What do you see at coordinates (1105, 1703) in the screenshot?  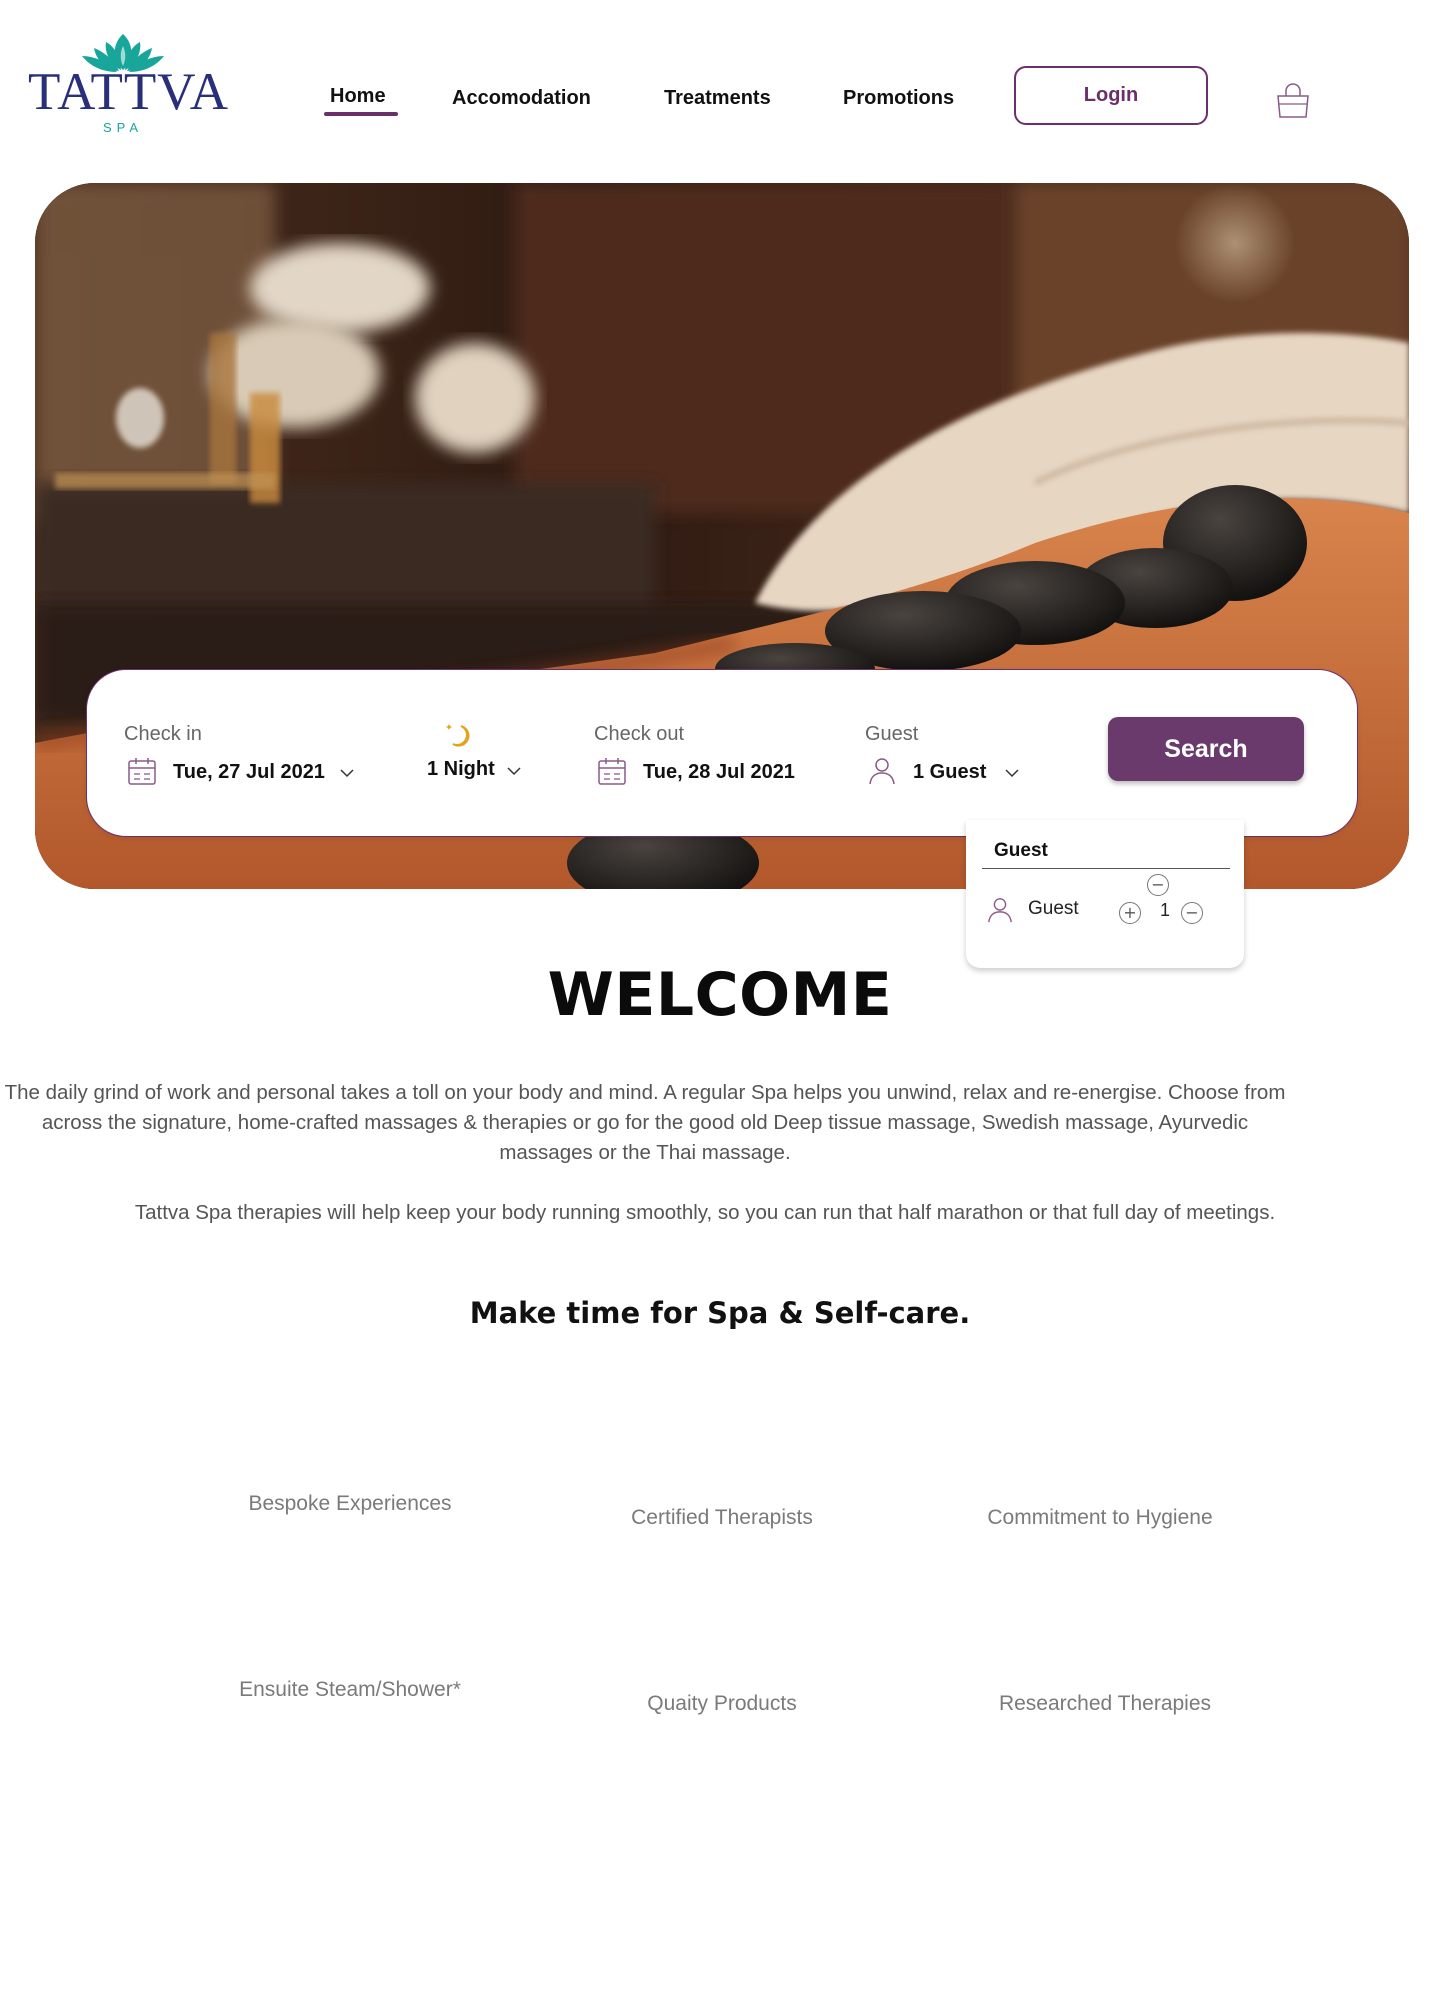 I see `feature-researched-therapies: Researched Therapies` at bounding box center [1105, 1703].